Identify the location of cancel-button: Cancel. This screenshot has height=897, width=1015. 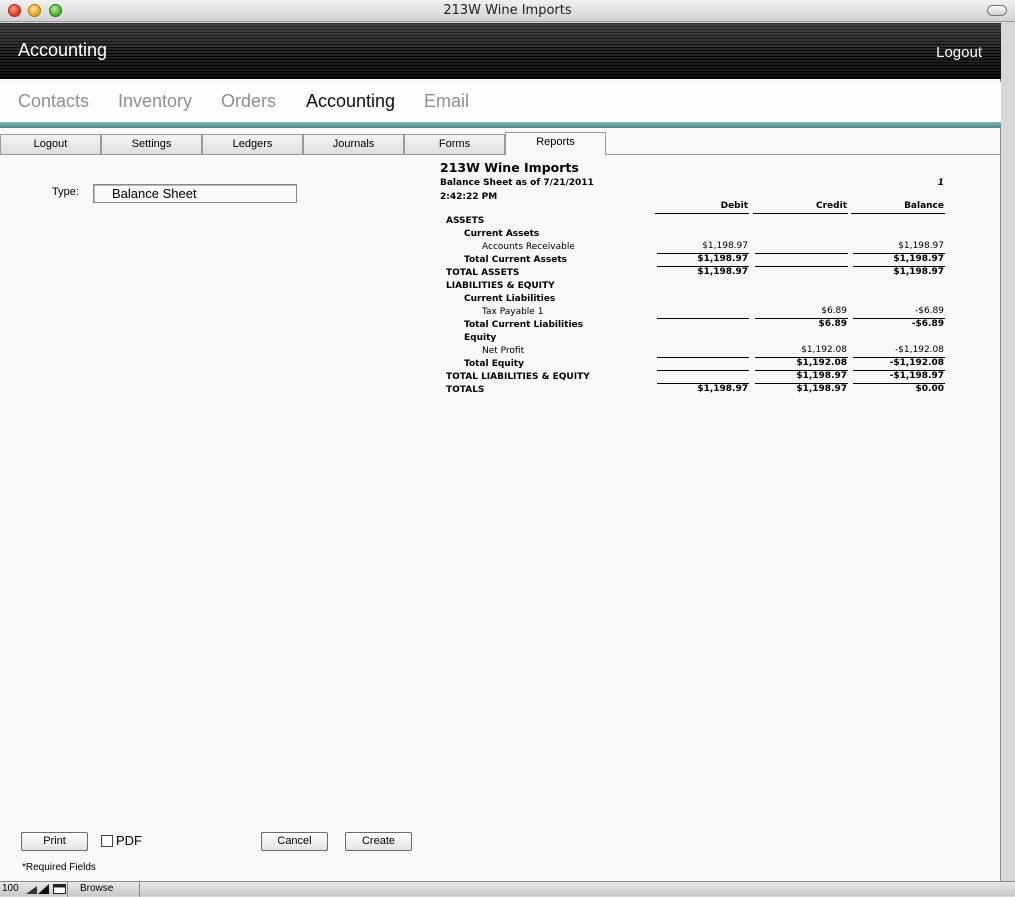
(294, 841).